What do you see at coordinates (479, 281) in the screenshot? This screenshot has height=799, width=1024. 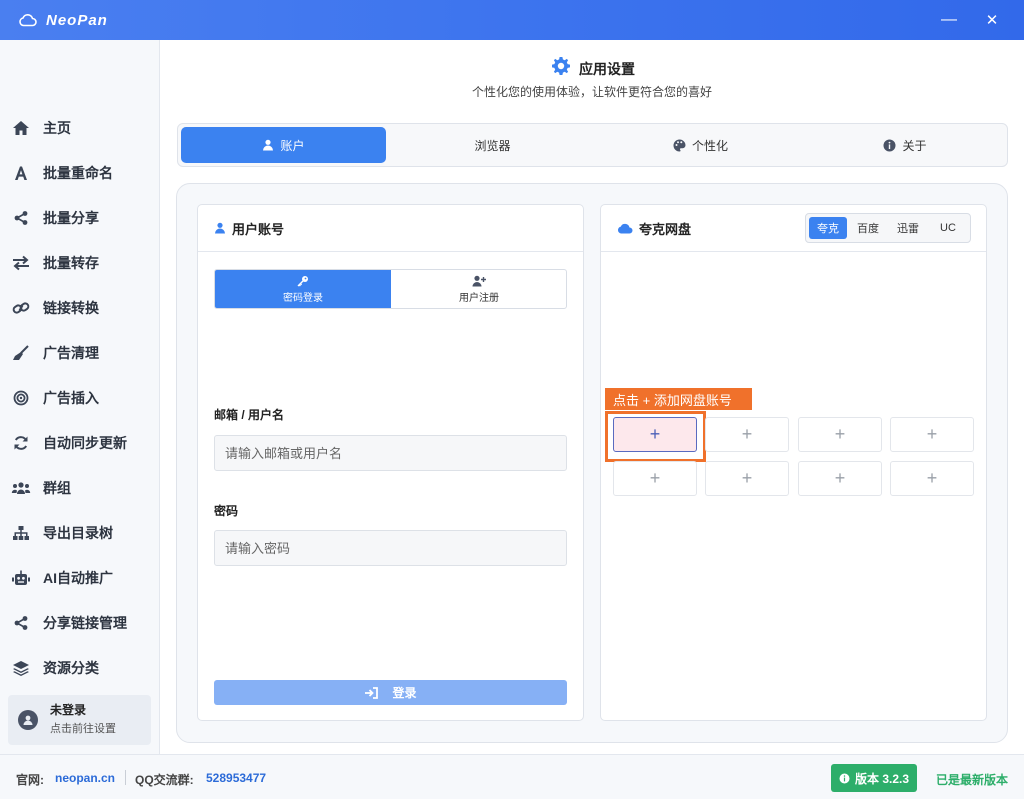 I see `user-plus-icon` at bounding box center [479, 281].